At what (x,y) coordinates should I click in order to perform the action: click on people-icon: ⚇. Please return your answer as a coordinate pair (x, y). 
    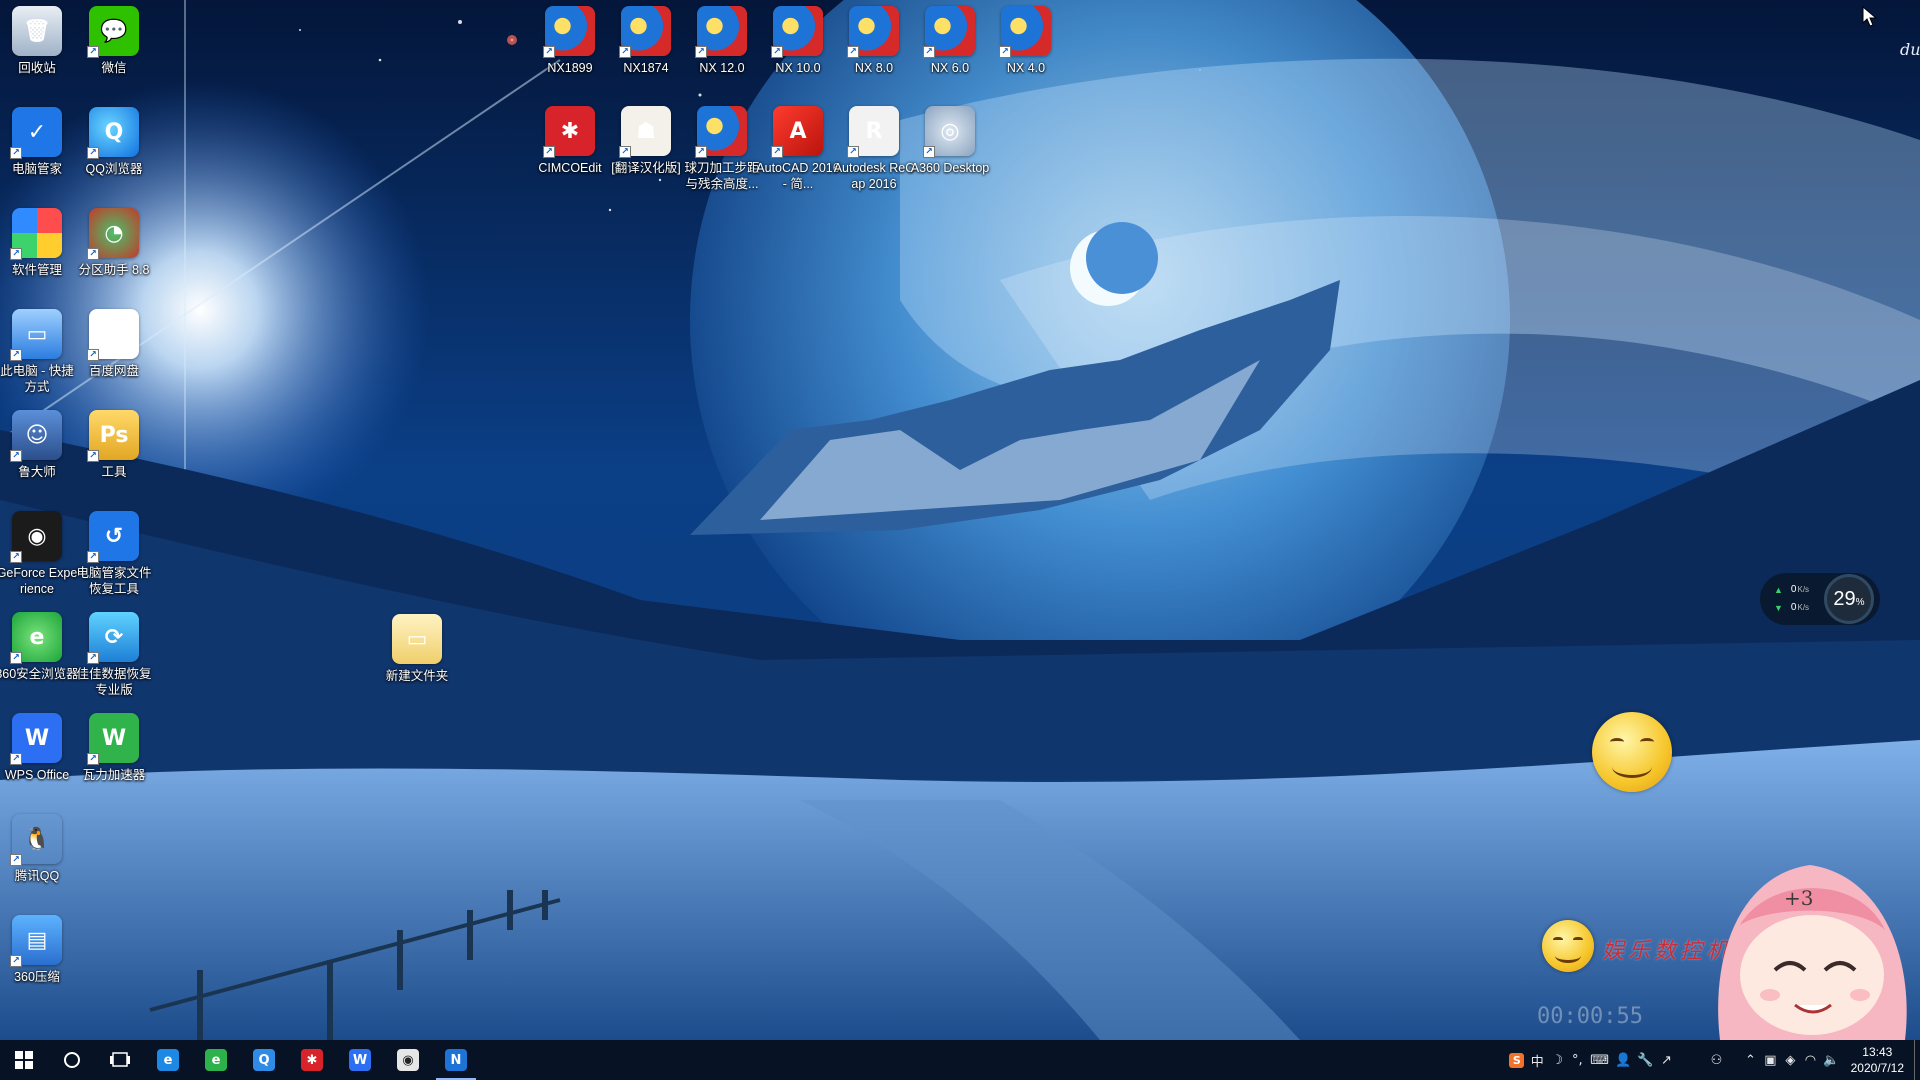
    Looking at the image, I should click on (1716, 1060).